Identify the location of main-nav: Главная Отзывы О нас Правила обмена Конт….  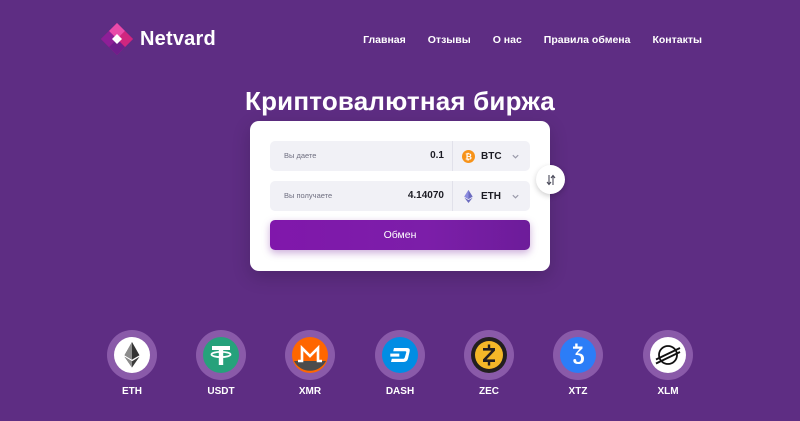
(532, 40).